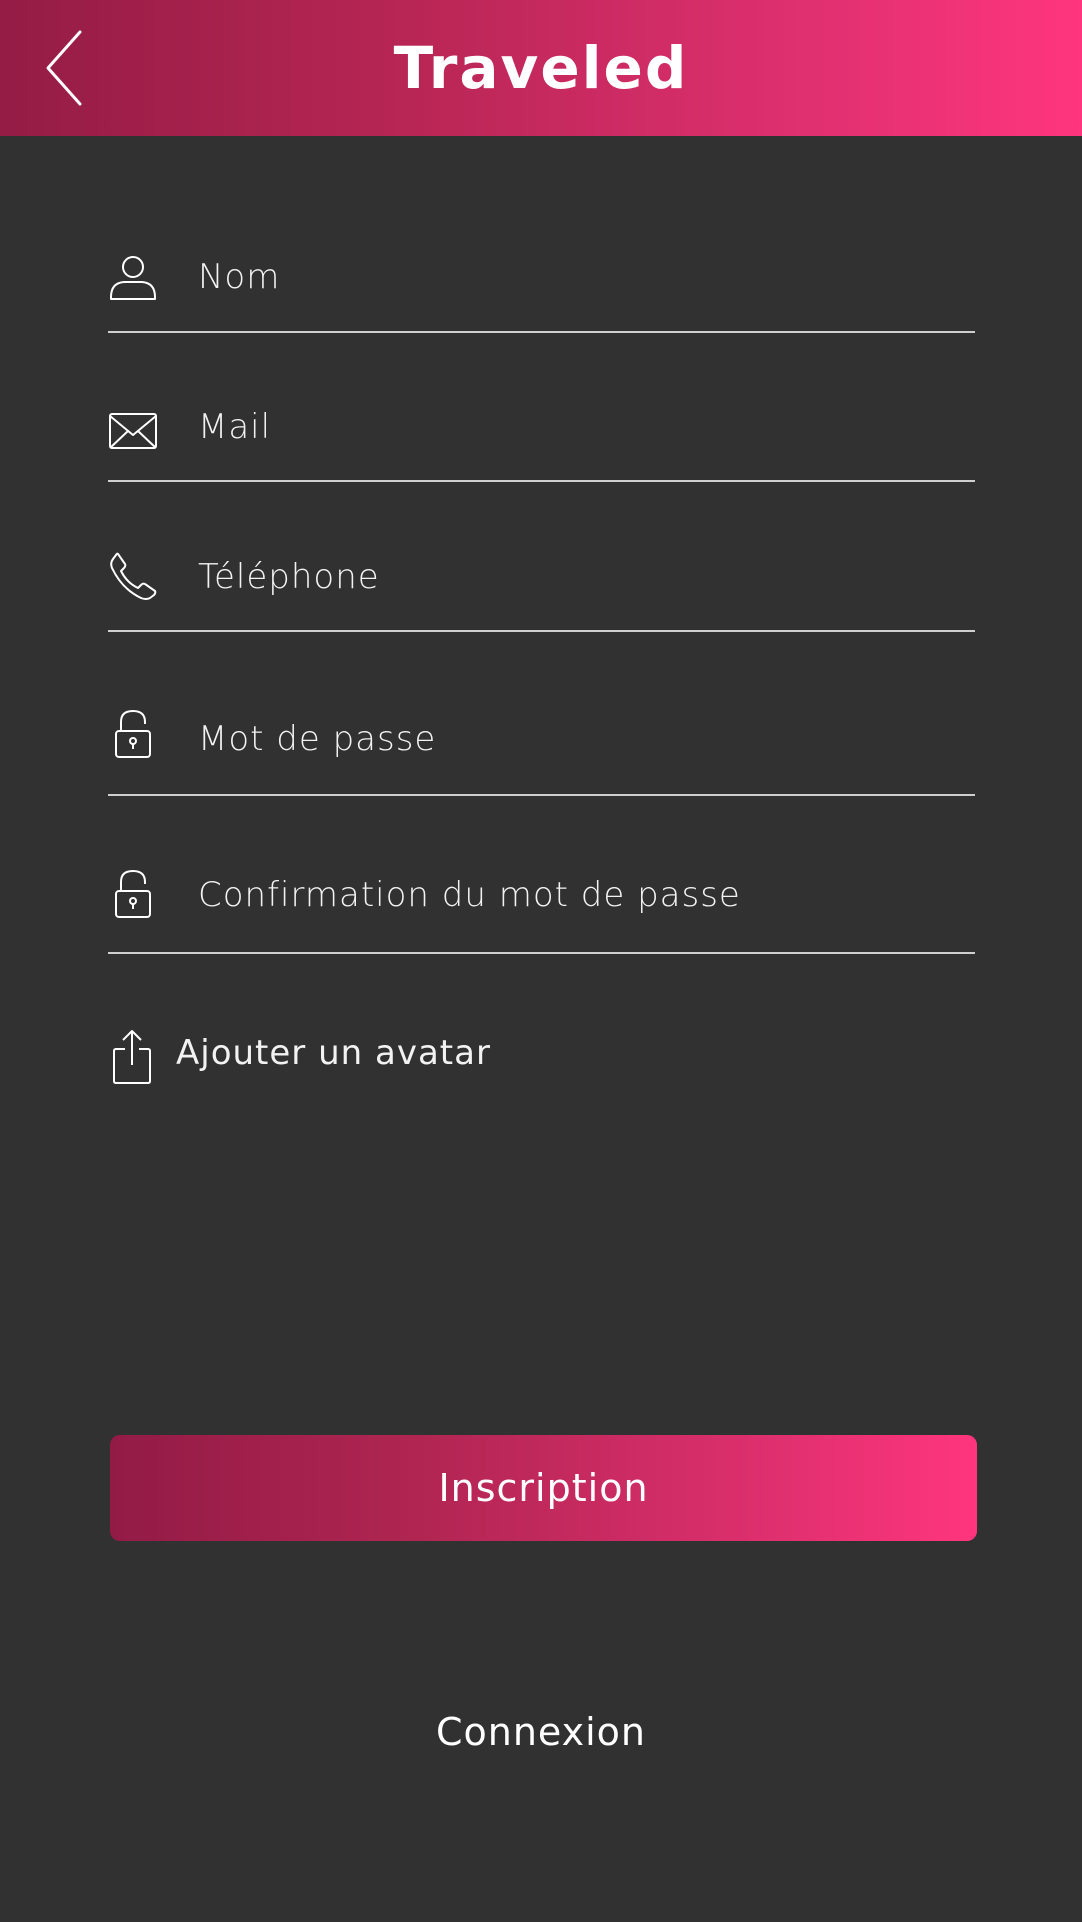  What do you see at coordinates (541, 795) in the screenshot?
I see `password-underline` at bounding box center [541, 795].